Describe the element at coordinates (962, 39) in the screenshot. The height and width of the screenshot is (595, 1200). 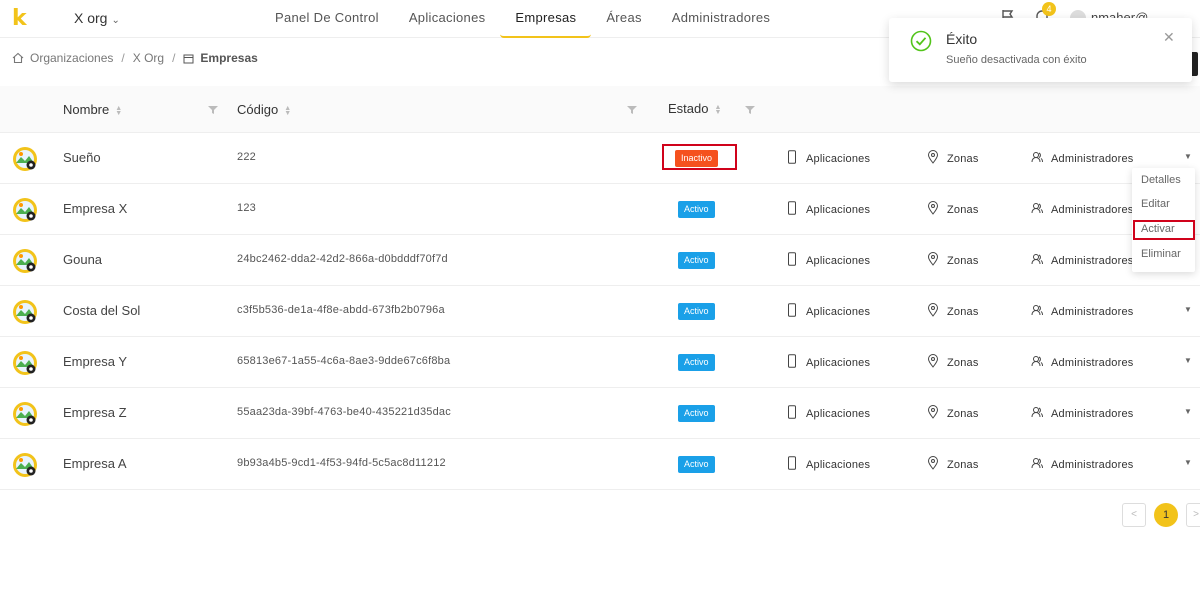
I see `toast-title: Éxito` at that location.